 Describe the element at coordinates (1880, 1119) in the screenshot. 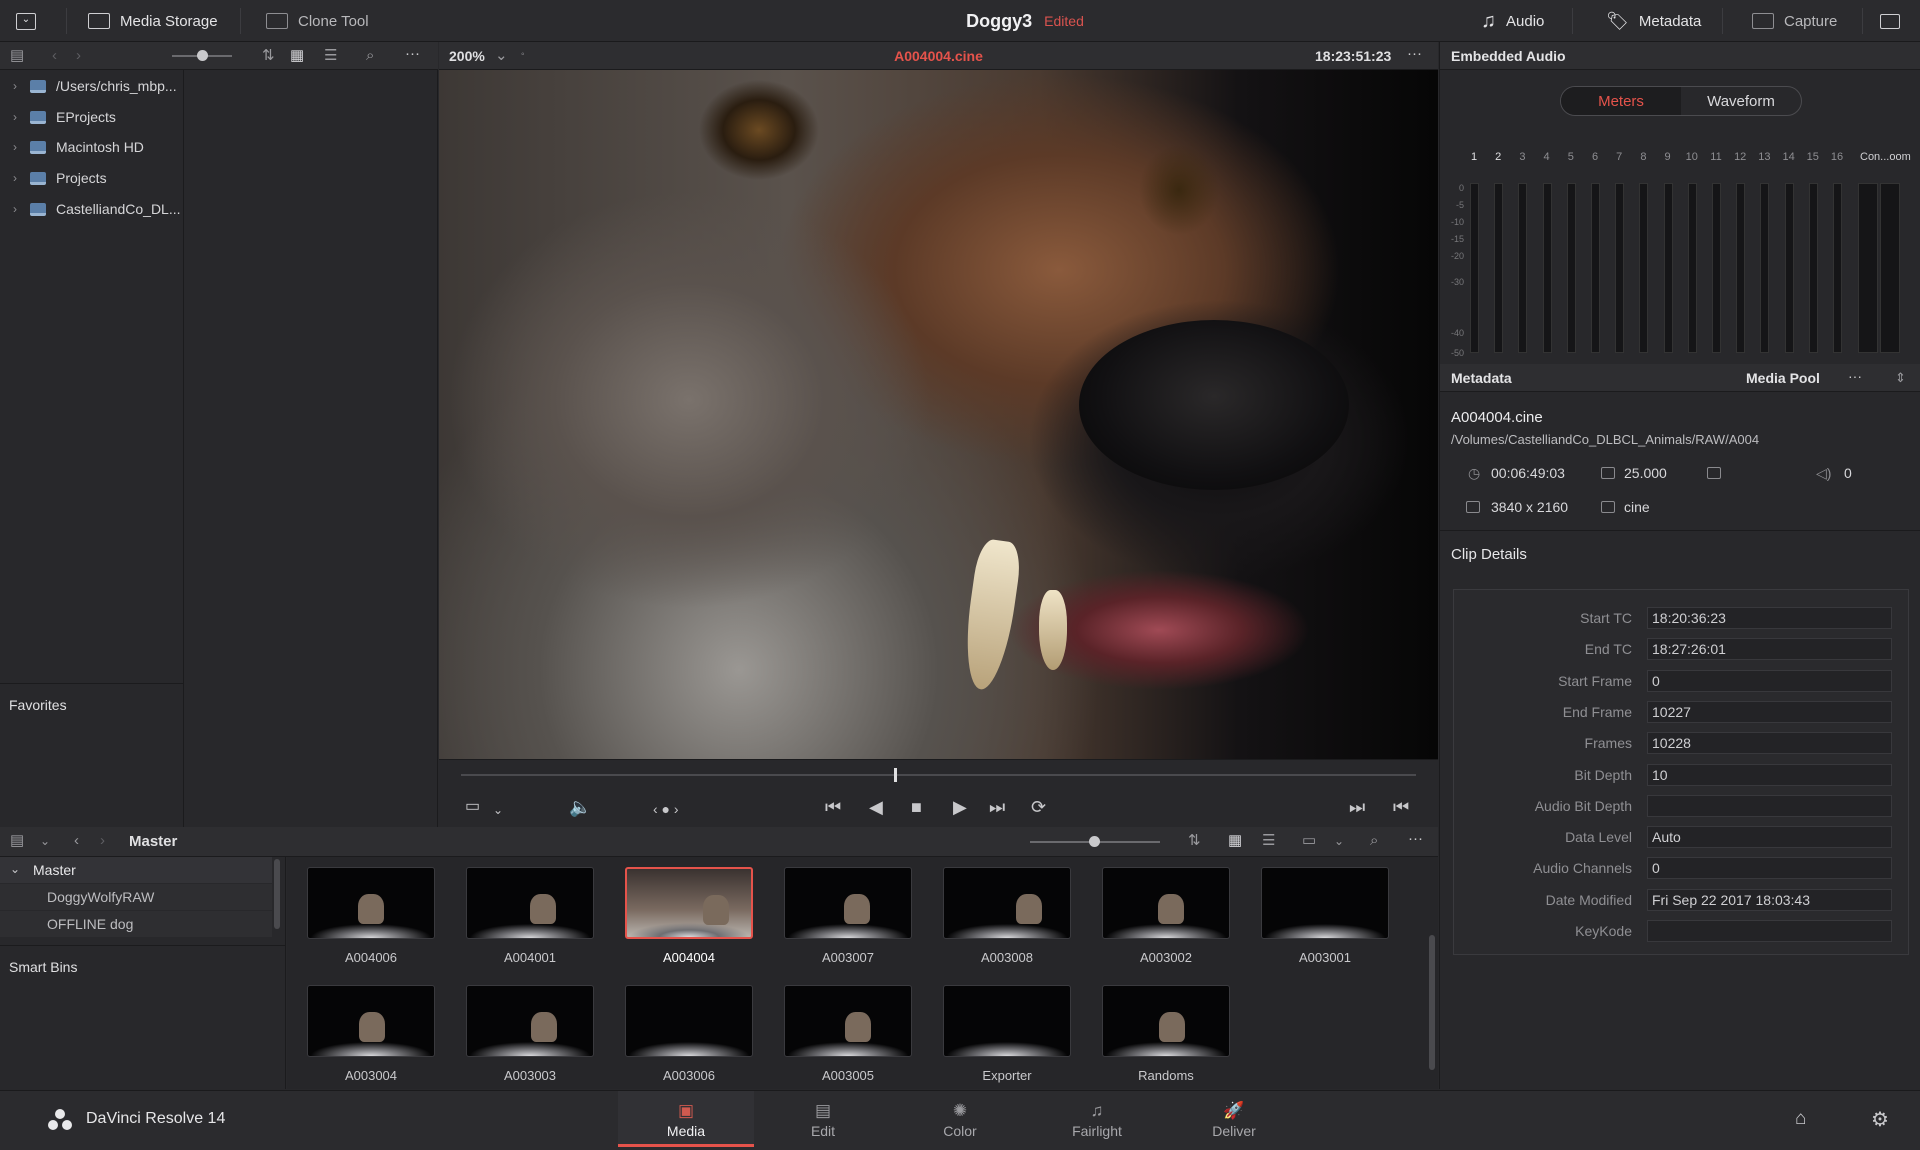

I see `settings-gear-icon: ⚙` at that location.